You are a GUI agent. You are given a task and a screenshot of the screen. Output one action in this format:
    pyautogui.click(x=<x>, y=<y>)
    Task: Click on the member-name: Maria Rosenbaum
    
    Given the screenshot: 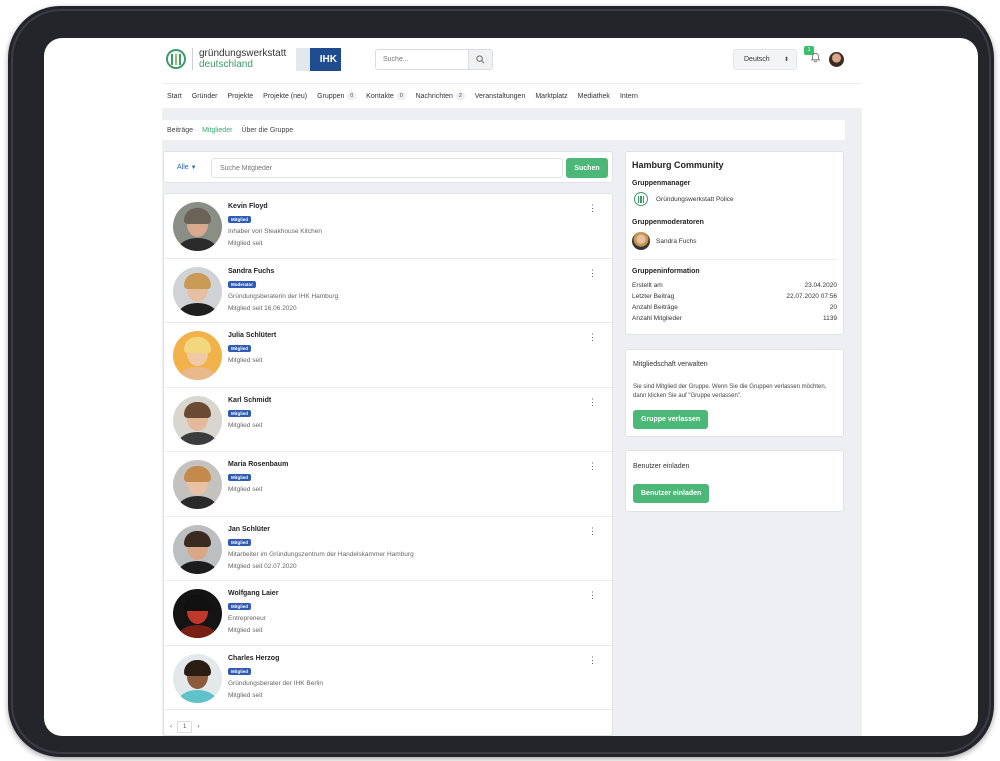 What is the action you would take?
    pyautogui.click(x=258, y=464)
    